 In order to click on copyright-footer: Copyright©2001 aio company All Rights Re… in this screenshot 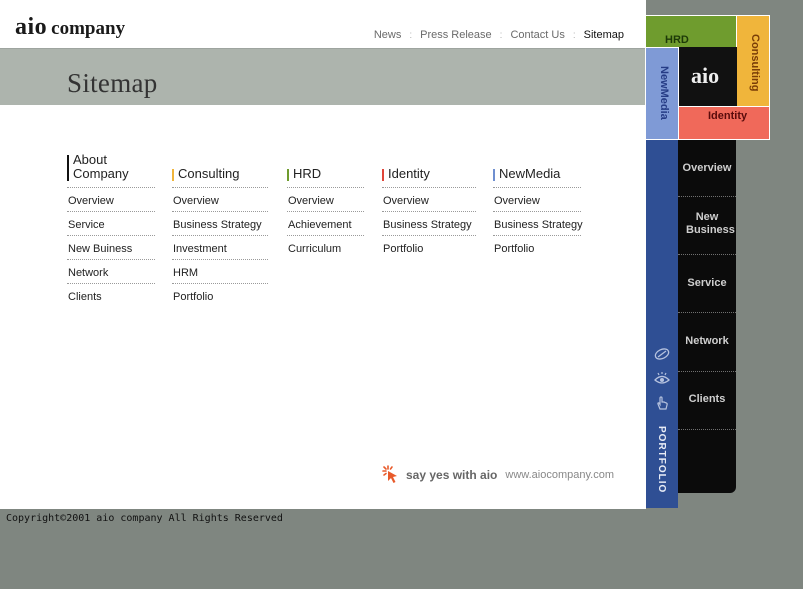, I will do `click(144, 518)`.